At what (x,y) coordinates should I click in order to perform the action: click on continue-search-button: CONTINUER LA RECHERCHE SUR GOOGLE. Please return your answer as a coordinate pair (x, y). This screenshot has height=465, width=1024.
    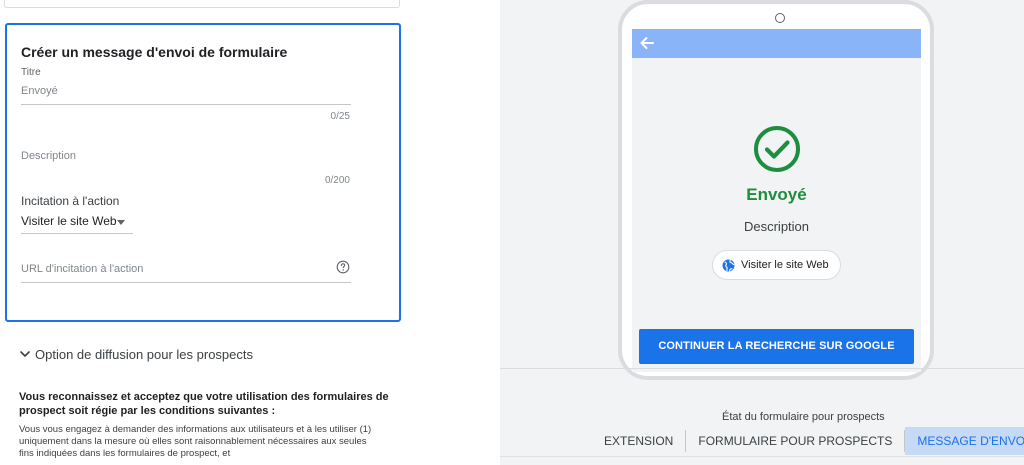
    Looking at the image, I should click on (776, 346).